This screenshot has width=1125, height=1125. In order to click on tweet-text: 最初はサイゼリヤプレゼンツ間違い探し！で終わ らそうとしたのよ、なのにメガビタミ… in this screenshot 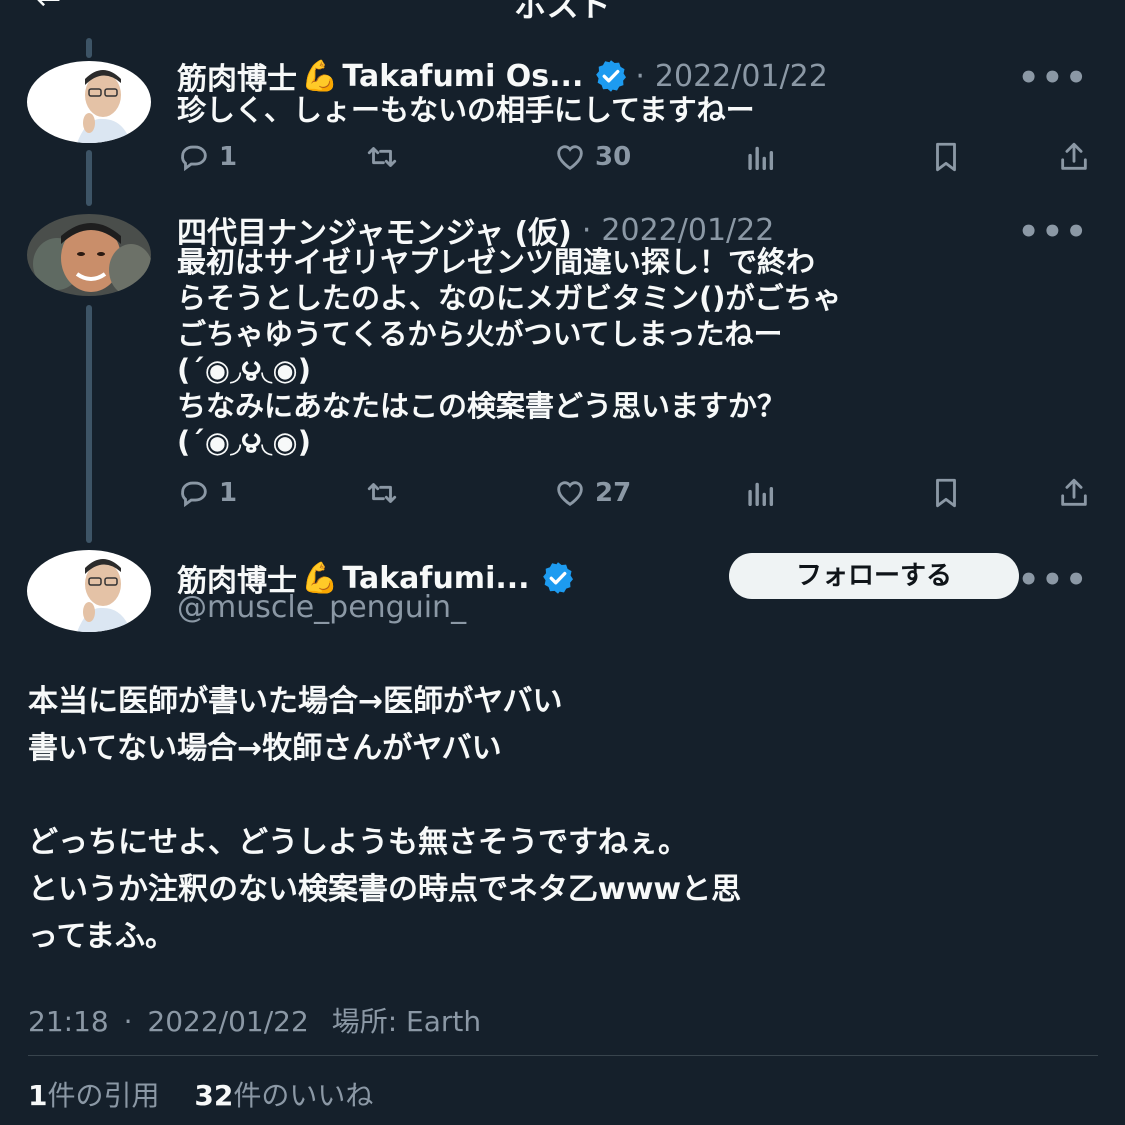, I will do `click(509, 352)`.